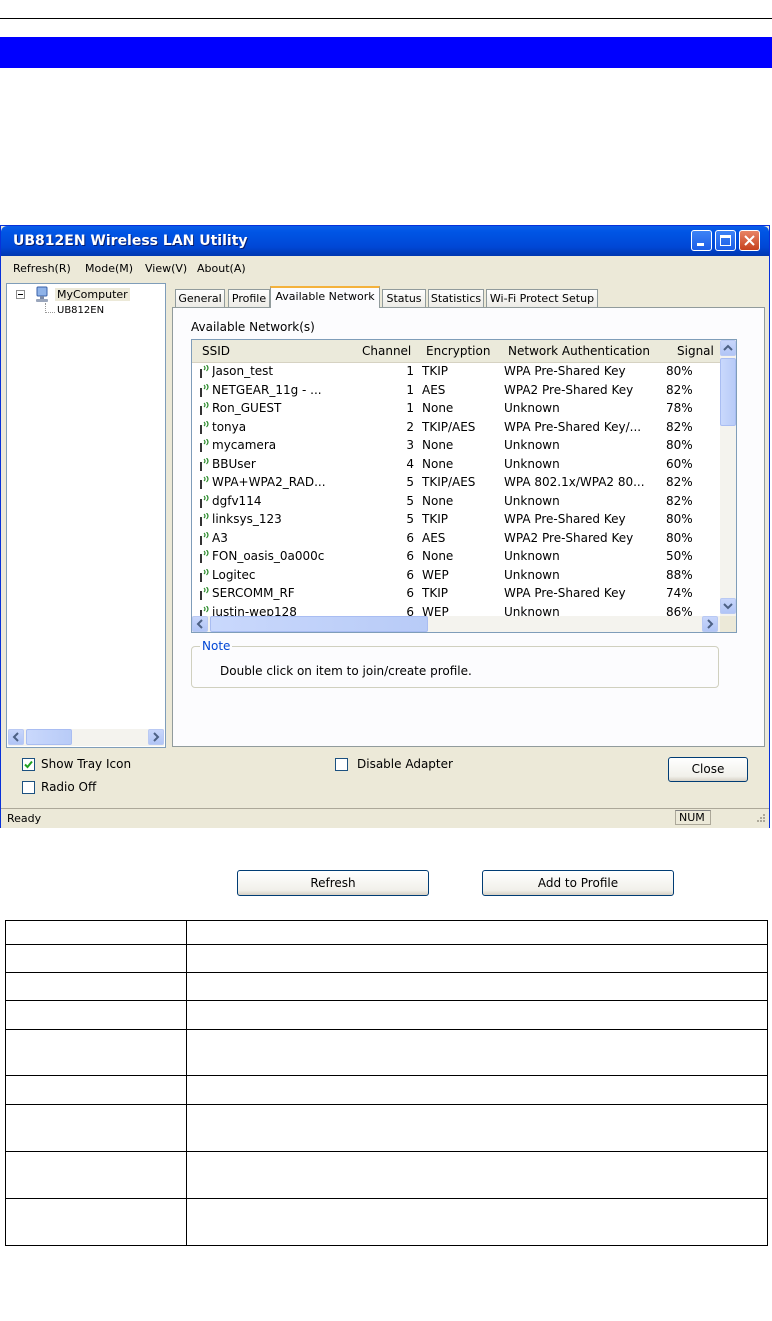  I want to click on cell-ssid: Ron_GUEST, so click(247, 408).